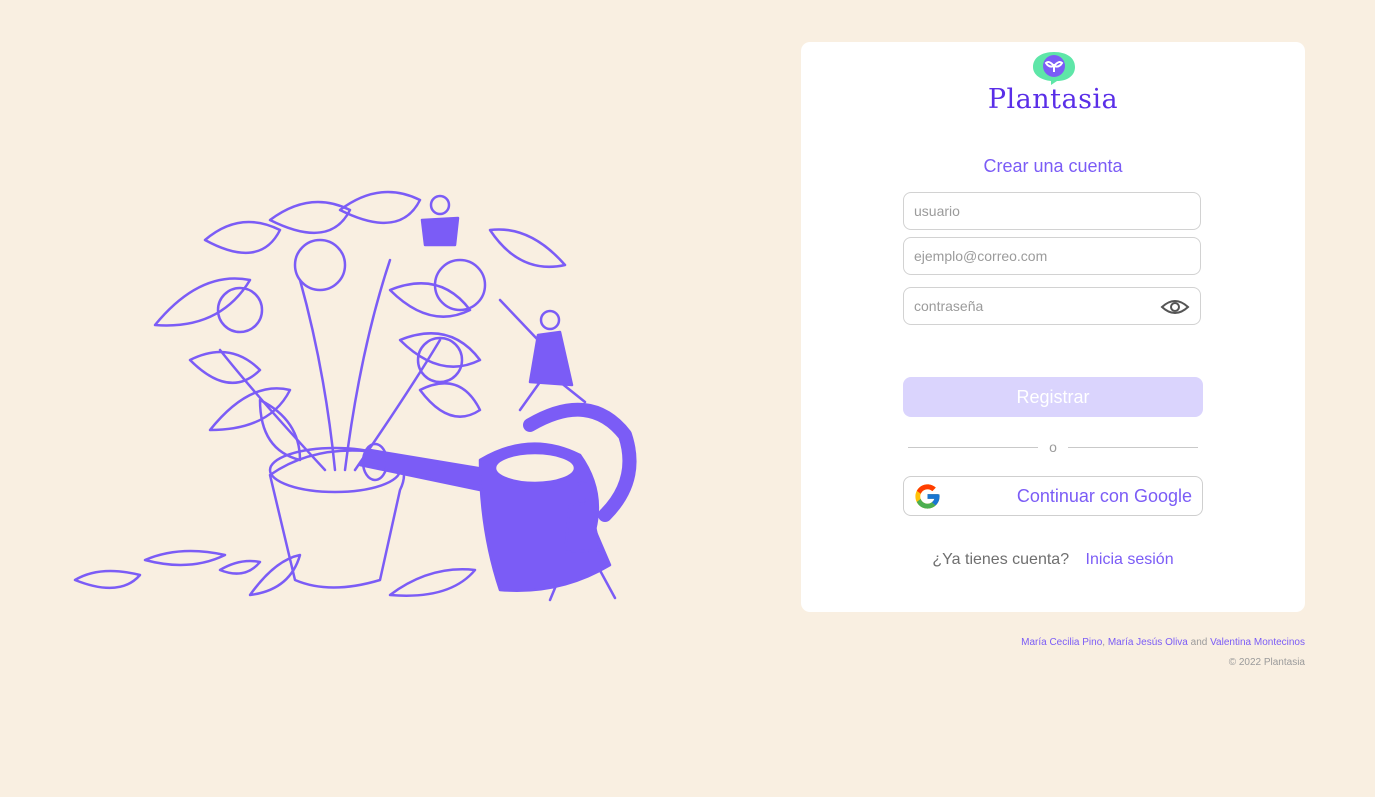 This screenshot has width=1375, height=797. I want to click on plant-logo-icon, so click(1054, 68).